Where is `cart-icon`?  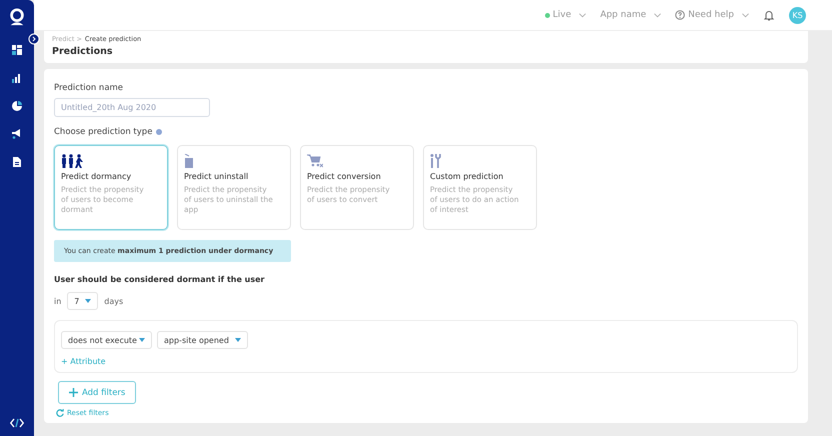
cart-icon is located at coordinates (315, 161).